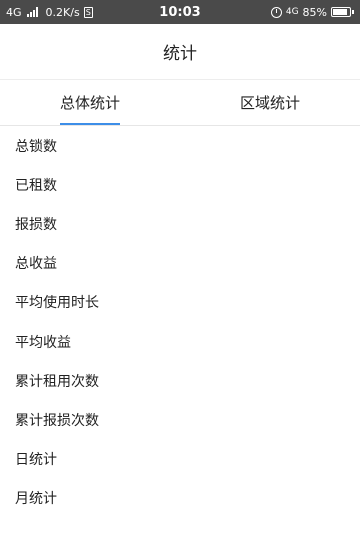 The width and height of the screenshot is (360, 550). I want to click on battery-fill, so click(340, 12).